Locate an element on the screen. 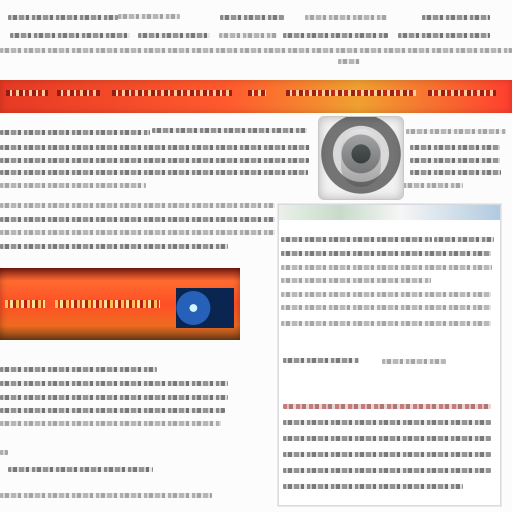  camera-lens-icon is located at coordinates (361, 158).